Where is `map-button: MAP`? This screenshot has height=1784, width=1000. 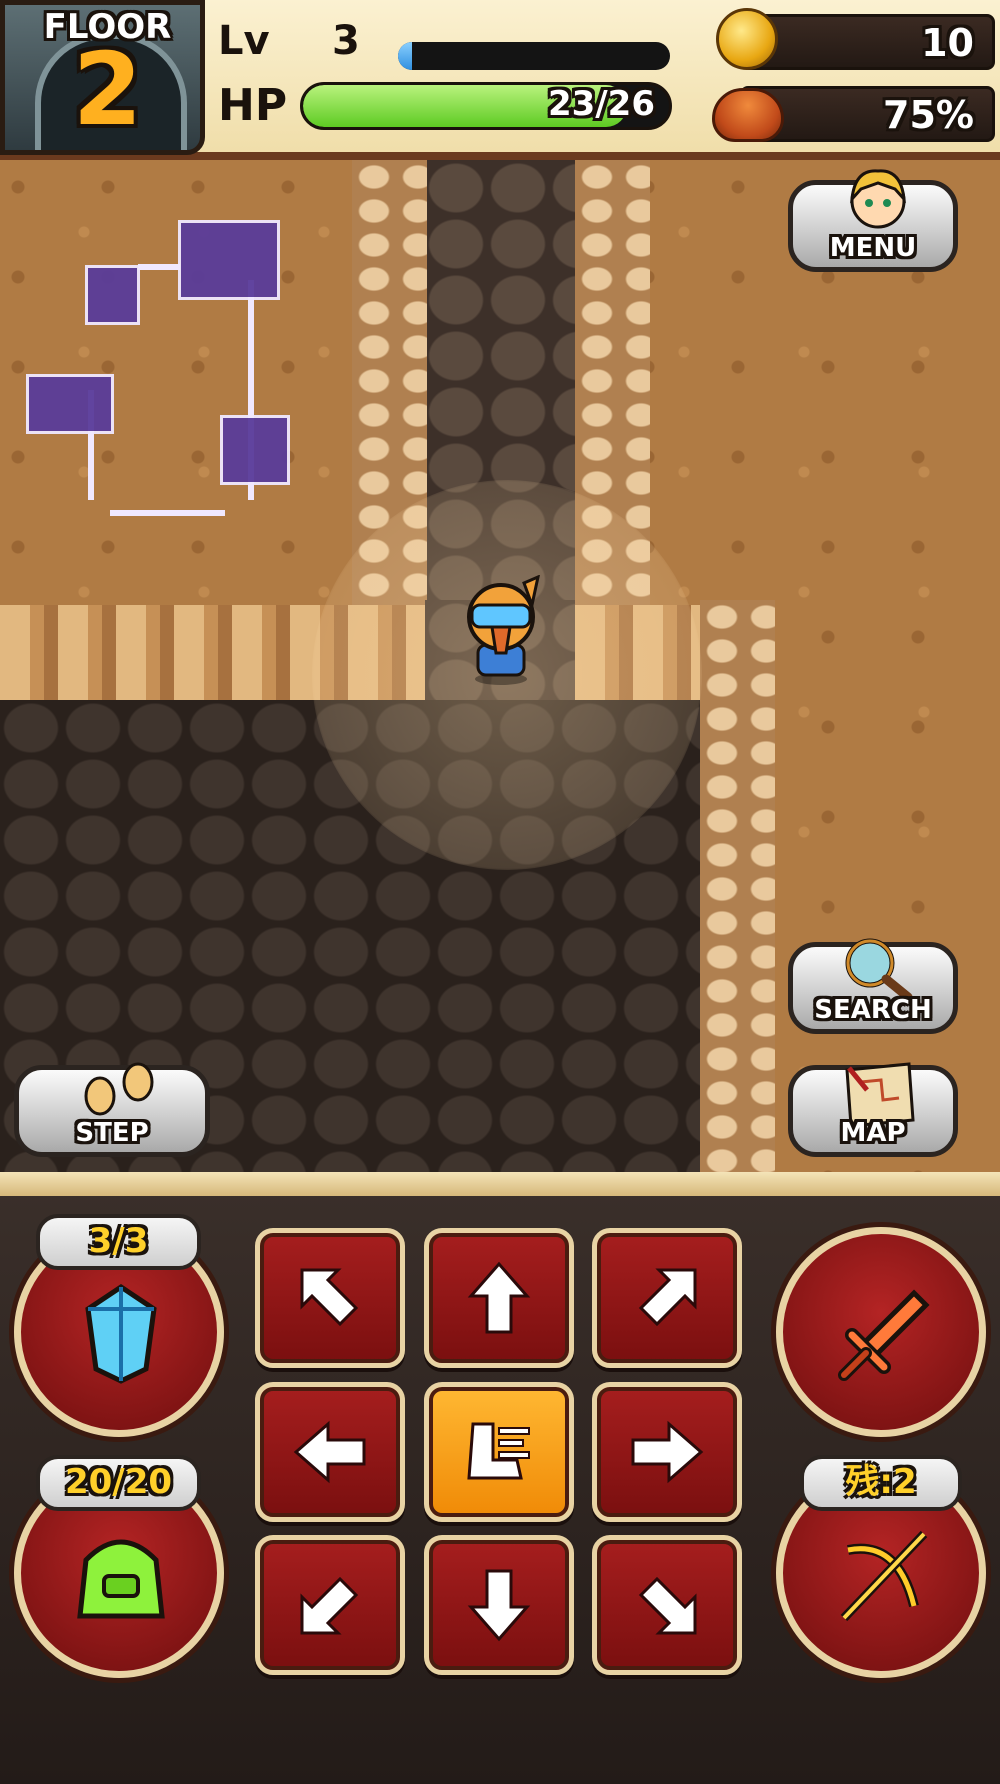
map-button: MAP is located at coordinates (873, 1109).